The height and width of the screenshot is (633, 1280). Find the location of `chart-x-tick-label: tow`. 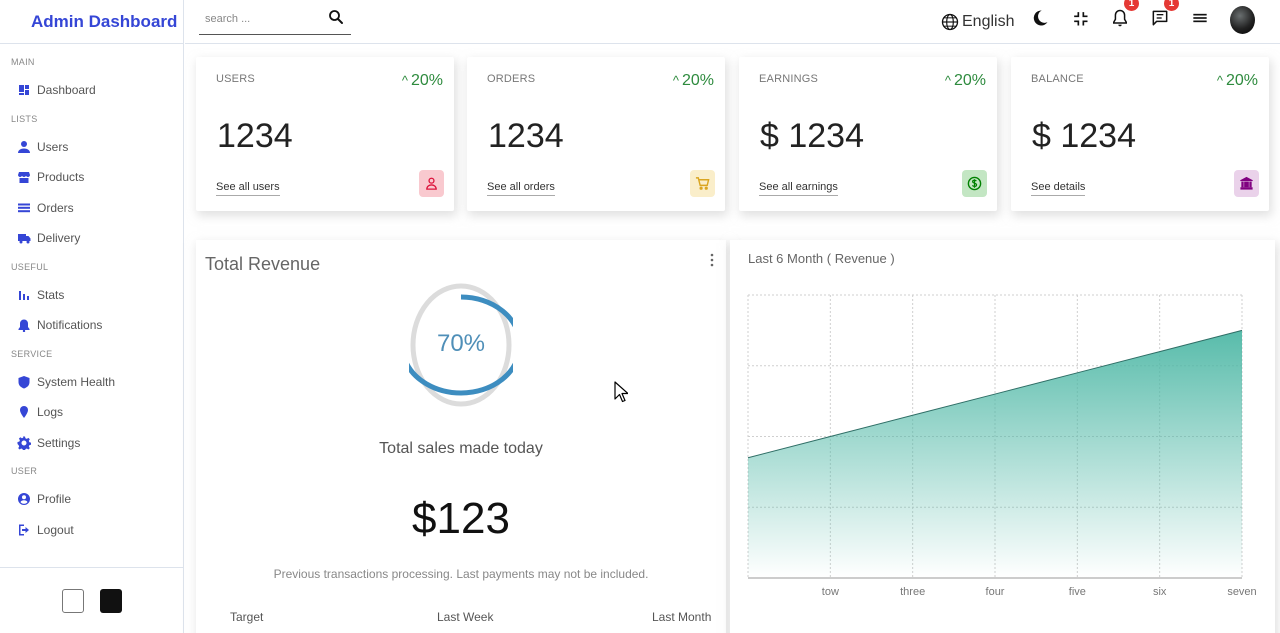

chart-x-tick-label: tow is located at coordinates (830, 592).